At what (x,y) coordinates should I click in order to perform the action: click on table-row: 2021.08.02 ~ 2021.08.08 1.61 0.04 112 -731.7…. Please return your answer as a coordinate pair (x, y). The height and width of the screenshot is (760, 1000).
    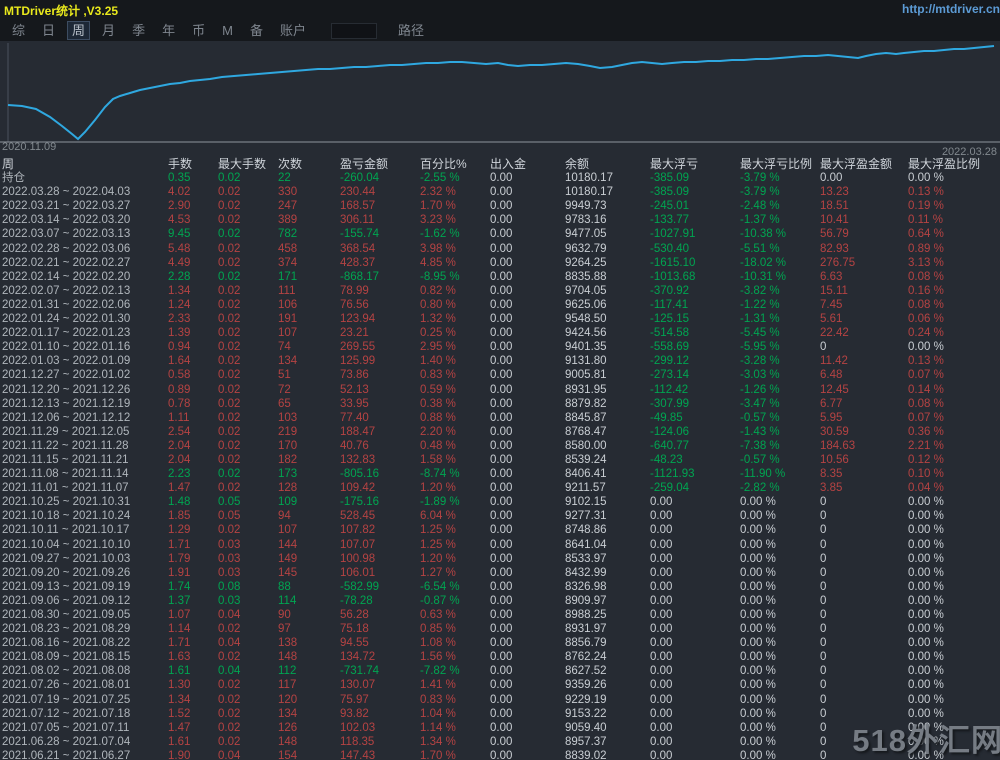
    Looking at the image, I should click on (500, 671).